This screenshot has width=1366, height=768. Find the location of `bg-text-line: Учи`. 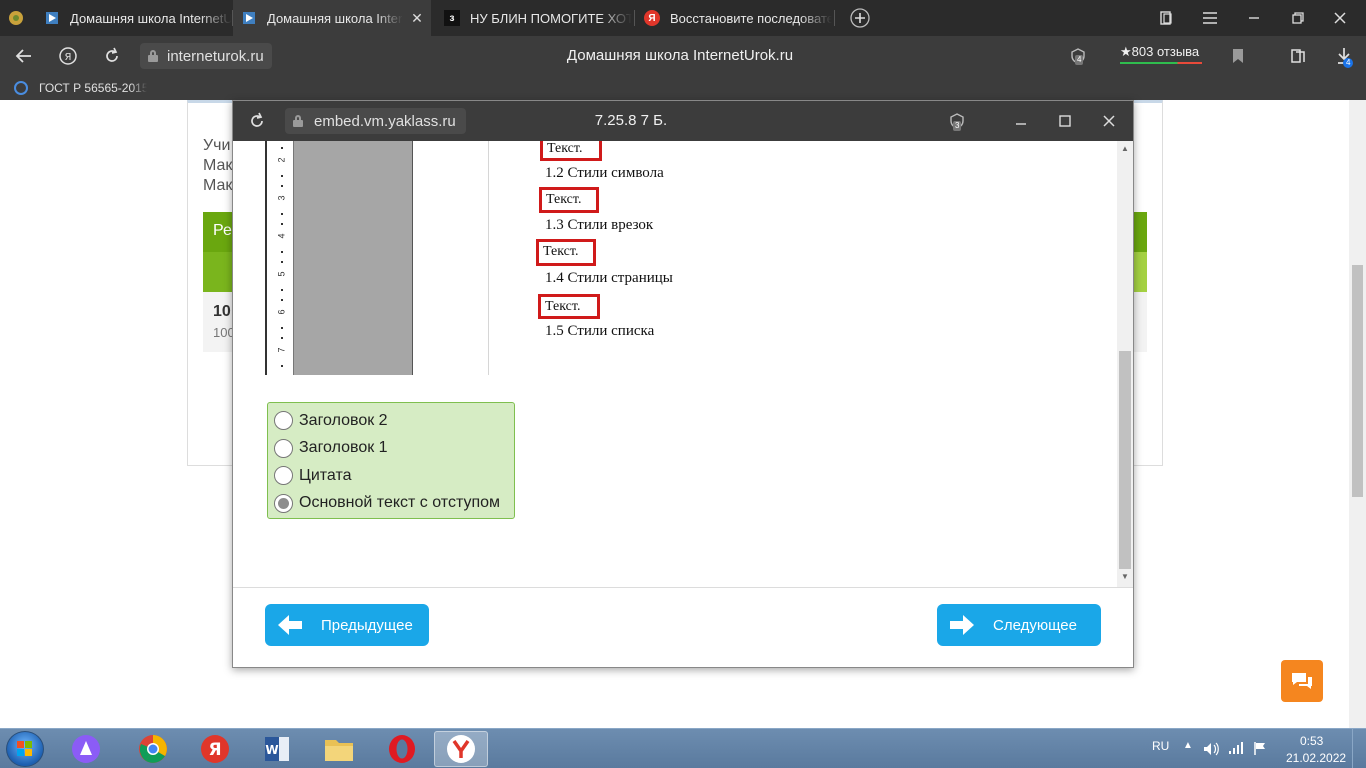

bg-text-line: Учи is located at coordinates (217, 145).